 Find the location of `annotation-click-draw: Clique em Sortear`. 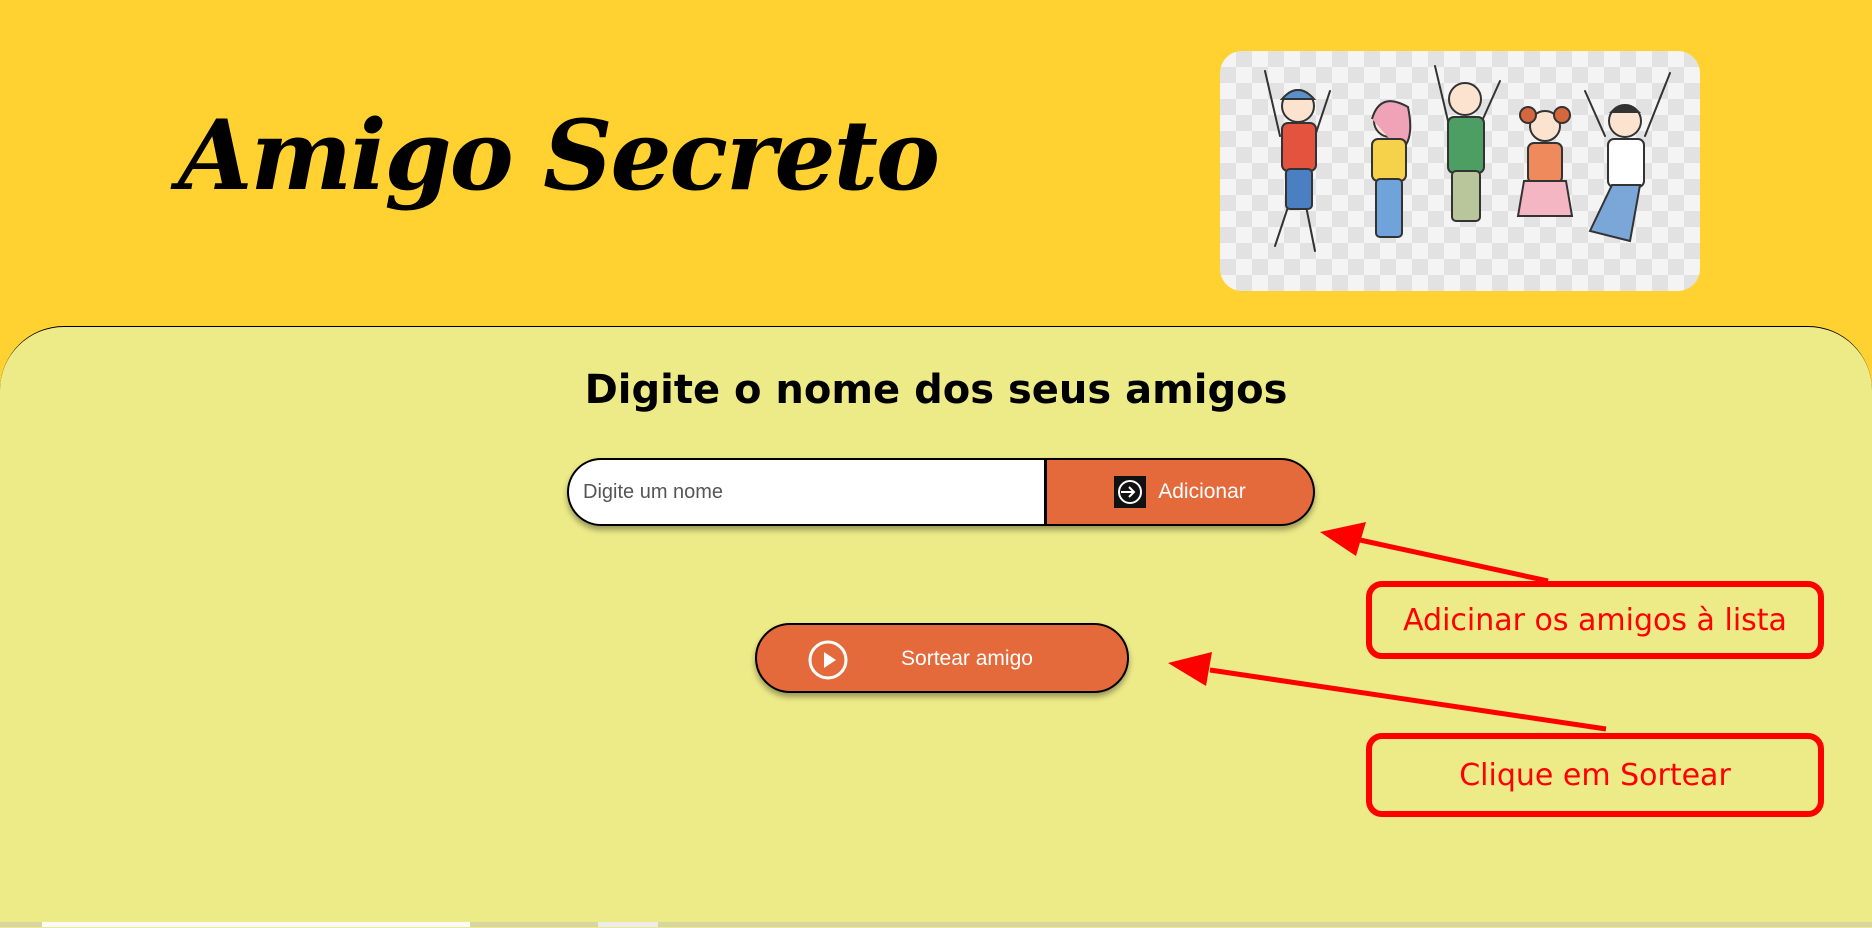

annotation-click-draw: Clique em Sortear is located at coordinates (1595, 775).